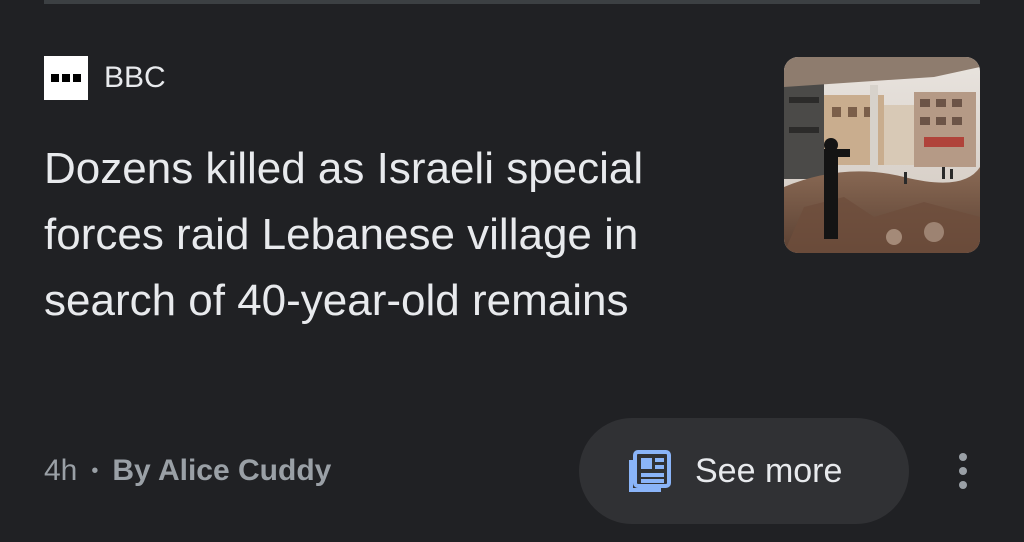 Image resolution: width=1024 pixels, height=542 pixels. Describe the element at coordinates (512, 2) in the screenshot. I see `divider` at that location.